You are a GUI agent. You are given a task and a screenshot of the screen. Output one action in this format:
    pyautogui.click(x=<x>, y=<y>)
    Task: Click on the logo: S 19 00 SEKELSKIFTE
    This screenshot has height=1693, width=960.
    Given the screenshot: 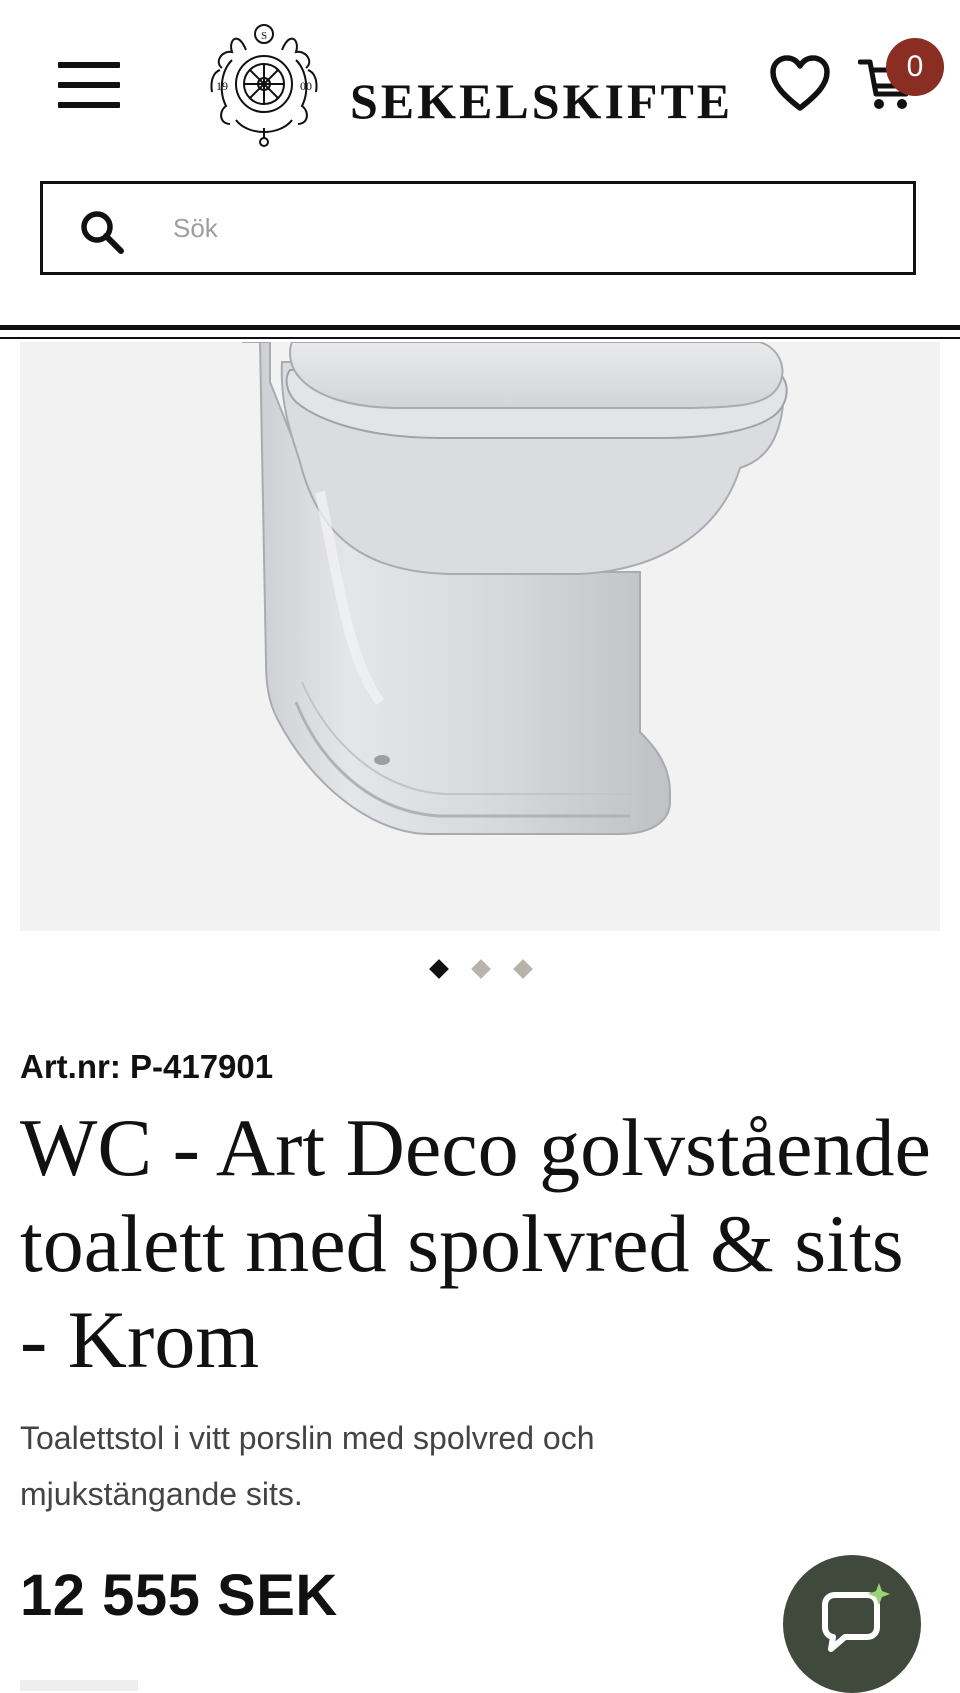 What is the action you would take?
    pyautogui.click(x=469, y=85)
    